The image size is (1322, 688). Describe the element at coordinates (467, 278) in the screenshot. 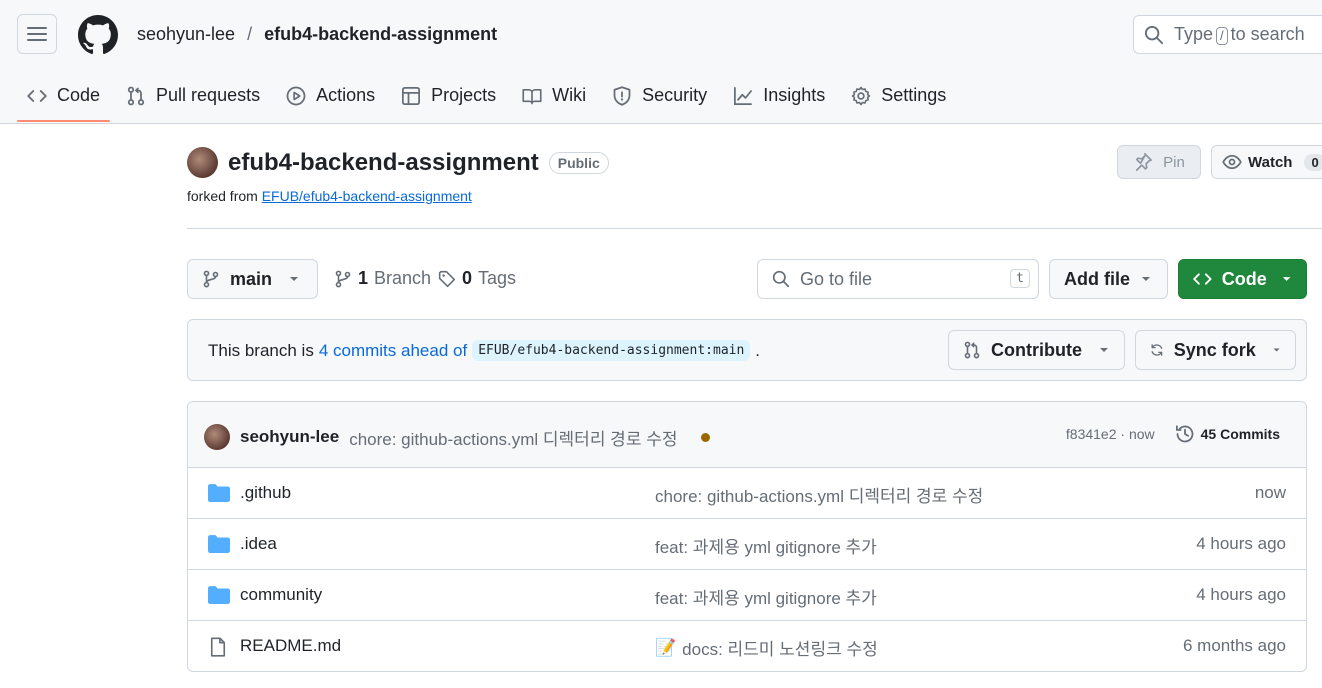

I see `tag-count: 0` at that location.